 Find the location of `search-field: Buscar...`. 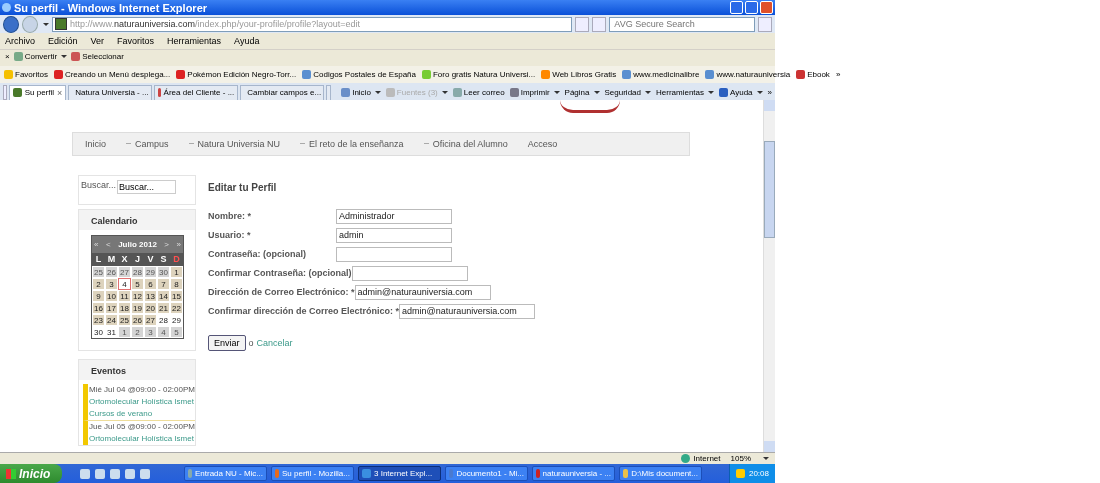

search-field: Buscar... is located at coordinates (146, 186).